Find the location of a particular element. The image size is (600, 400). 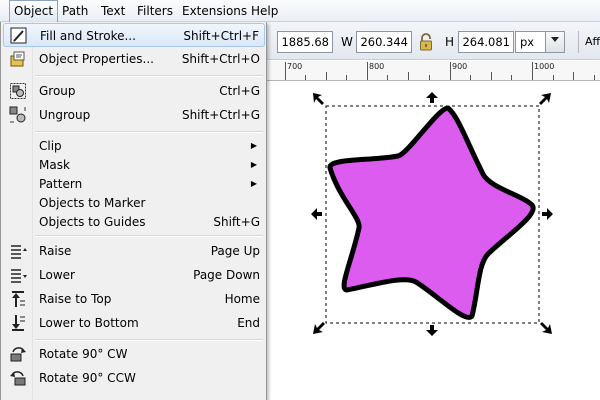

rotate-ccw-icon is located at coordinates (18, 378).